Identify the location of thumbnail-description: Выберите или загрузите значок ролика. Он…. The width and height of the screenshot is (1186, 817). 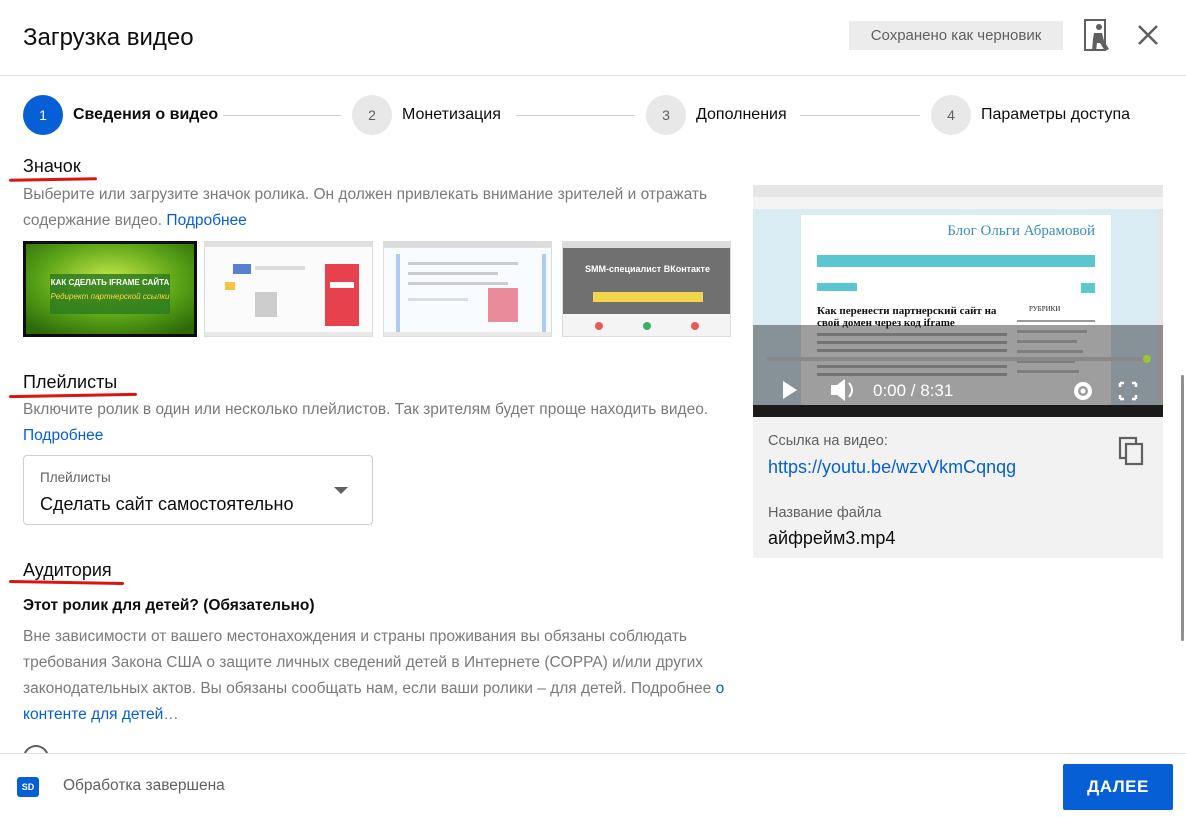
(368, 208).